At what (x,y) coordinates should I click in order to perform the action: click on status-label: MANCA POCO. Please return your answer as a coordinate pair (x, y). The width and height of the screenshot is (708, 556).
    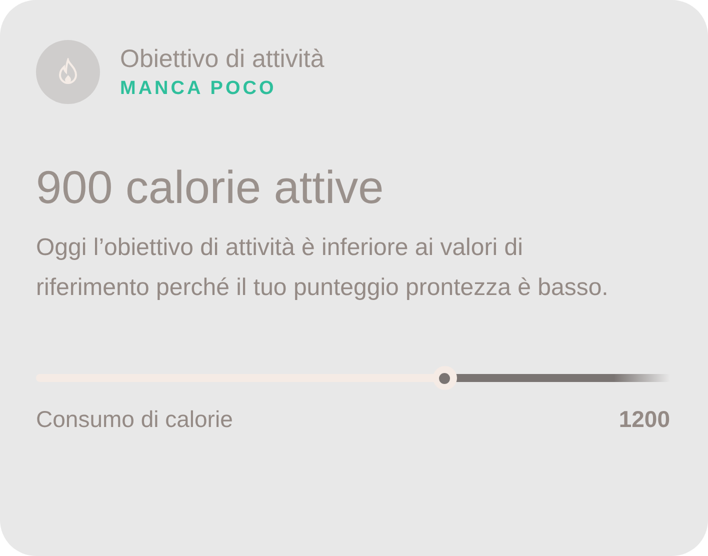
    Looking at the image, I should click on (199, 89).